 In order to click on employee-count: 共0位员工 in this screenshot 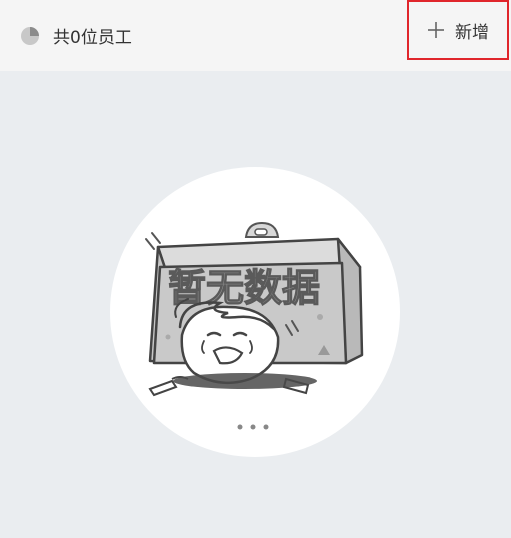, I will do `click(76, 35)`.